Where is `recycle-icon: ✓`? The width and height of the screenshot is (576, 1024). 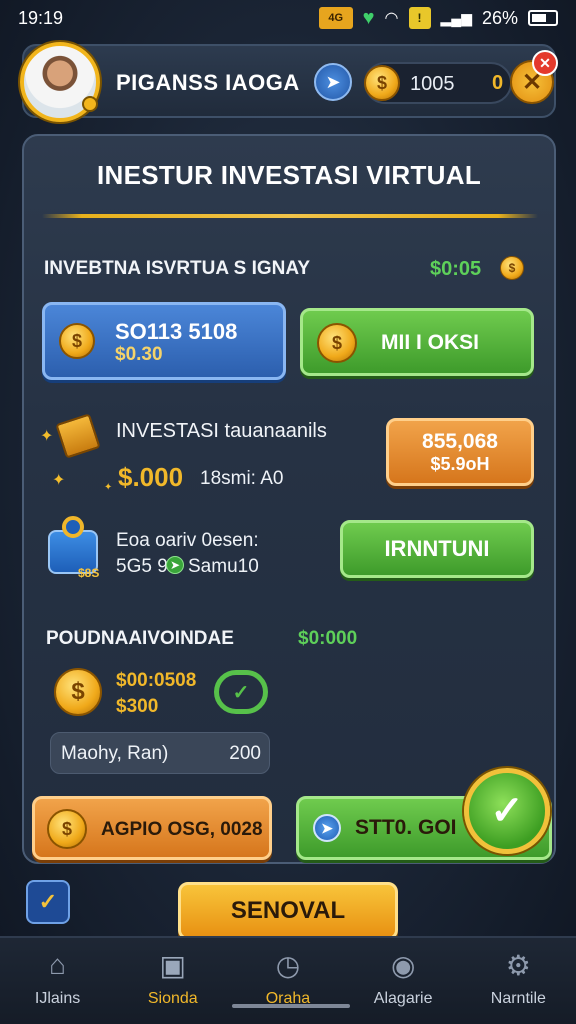
recycle-icon: ✓ is located at coordinates (241, 692).